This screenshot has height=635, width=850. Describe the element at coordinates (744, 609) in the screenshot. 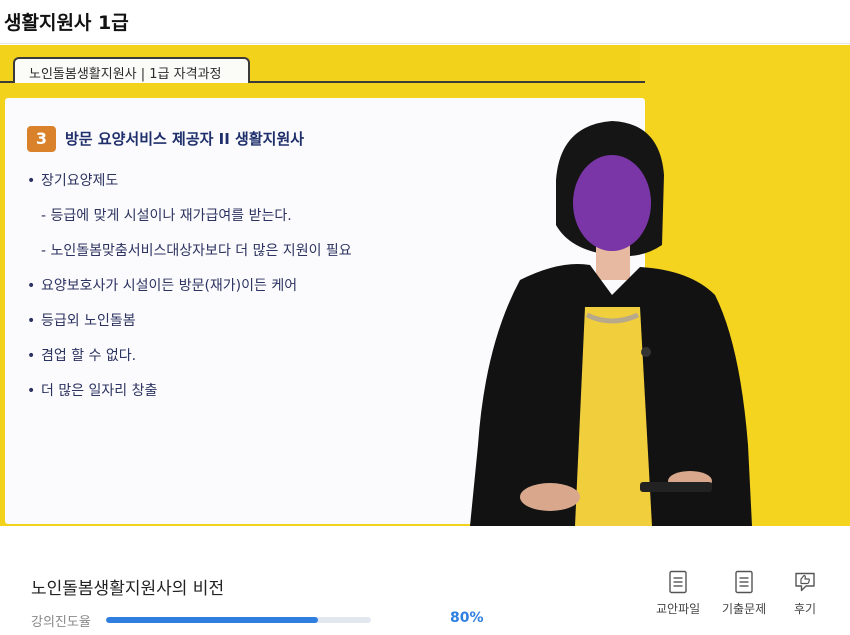

I see `past-exams-label: 기출문제` at that location.